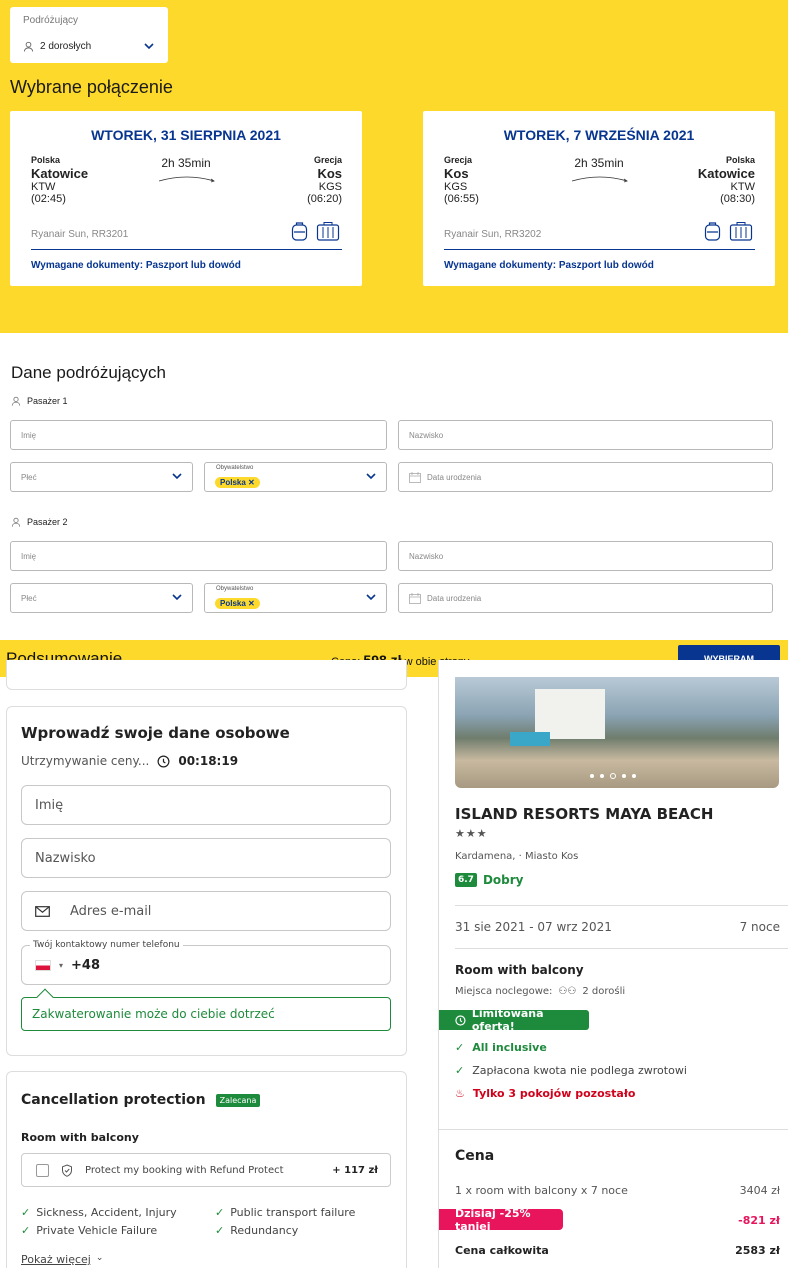 The image size is (788, 1268). What do you see at coordinates (91, 87) in the screenshot?
I see `selected-connection-heading: Wybrane połączenie` at bounding box center [91, 87].